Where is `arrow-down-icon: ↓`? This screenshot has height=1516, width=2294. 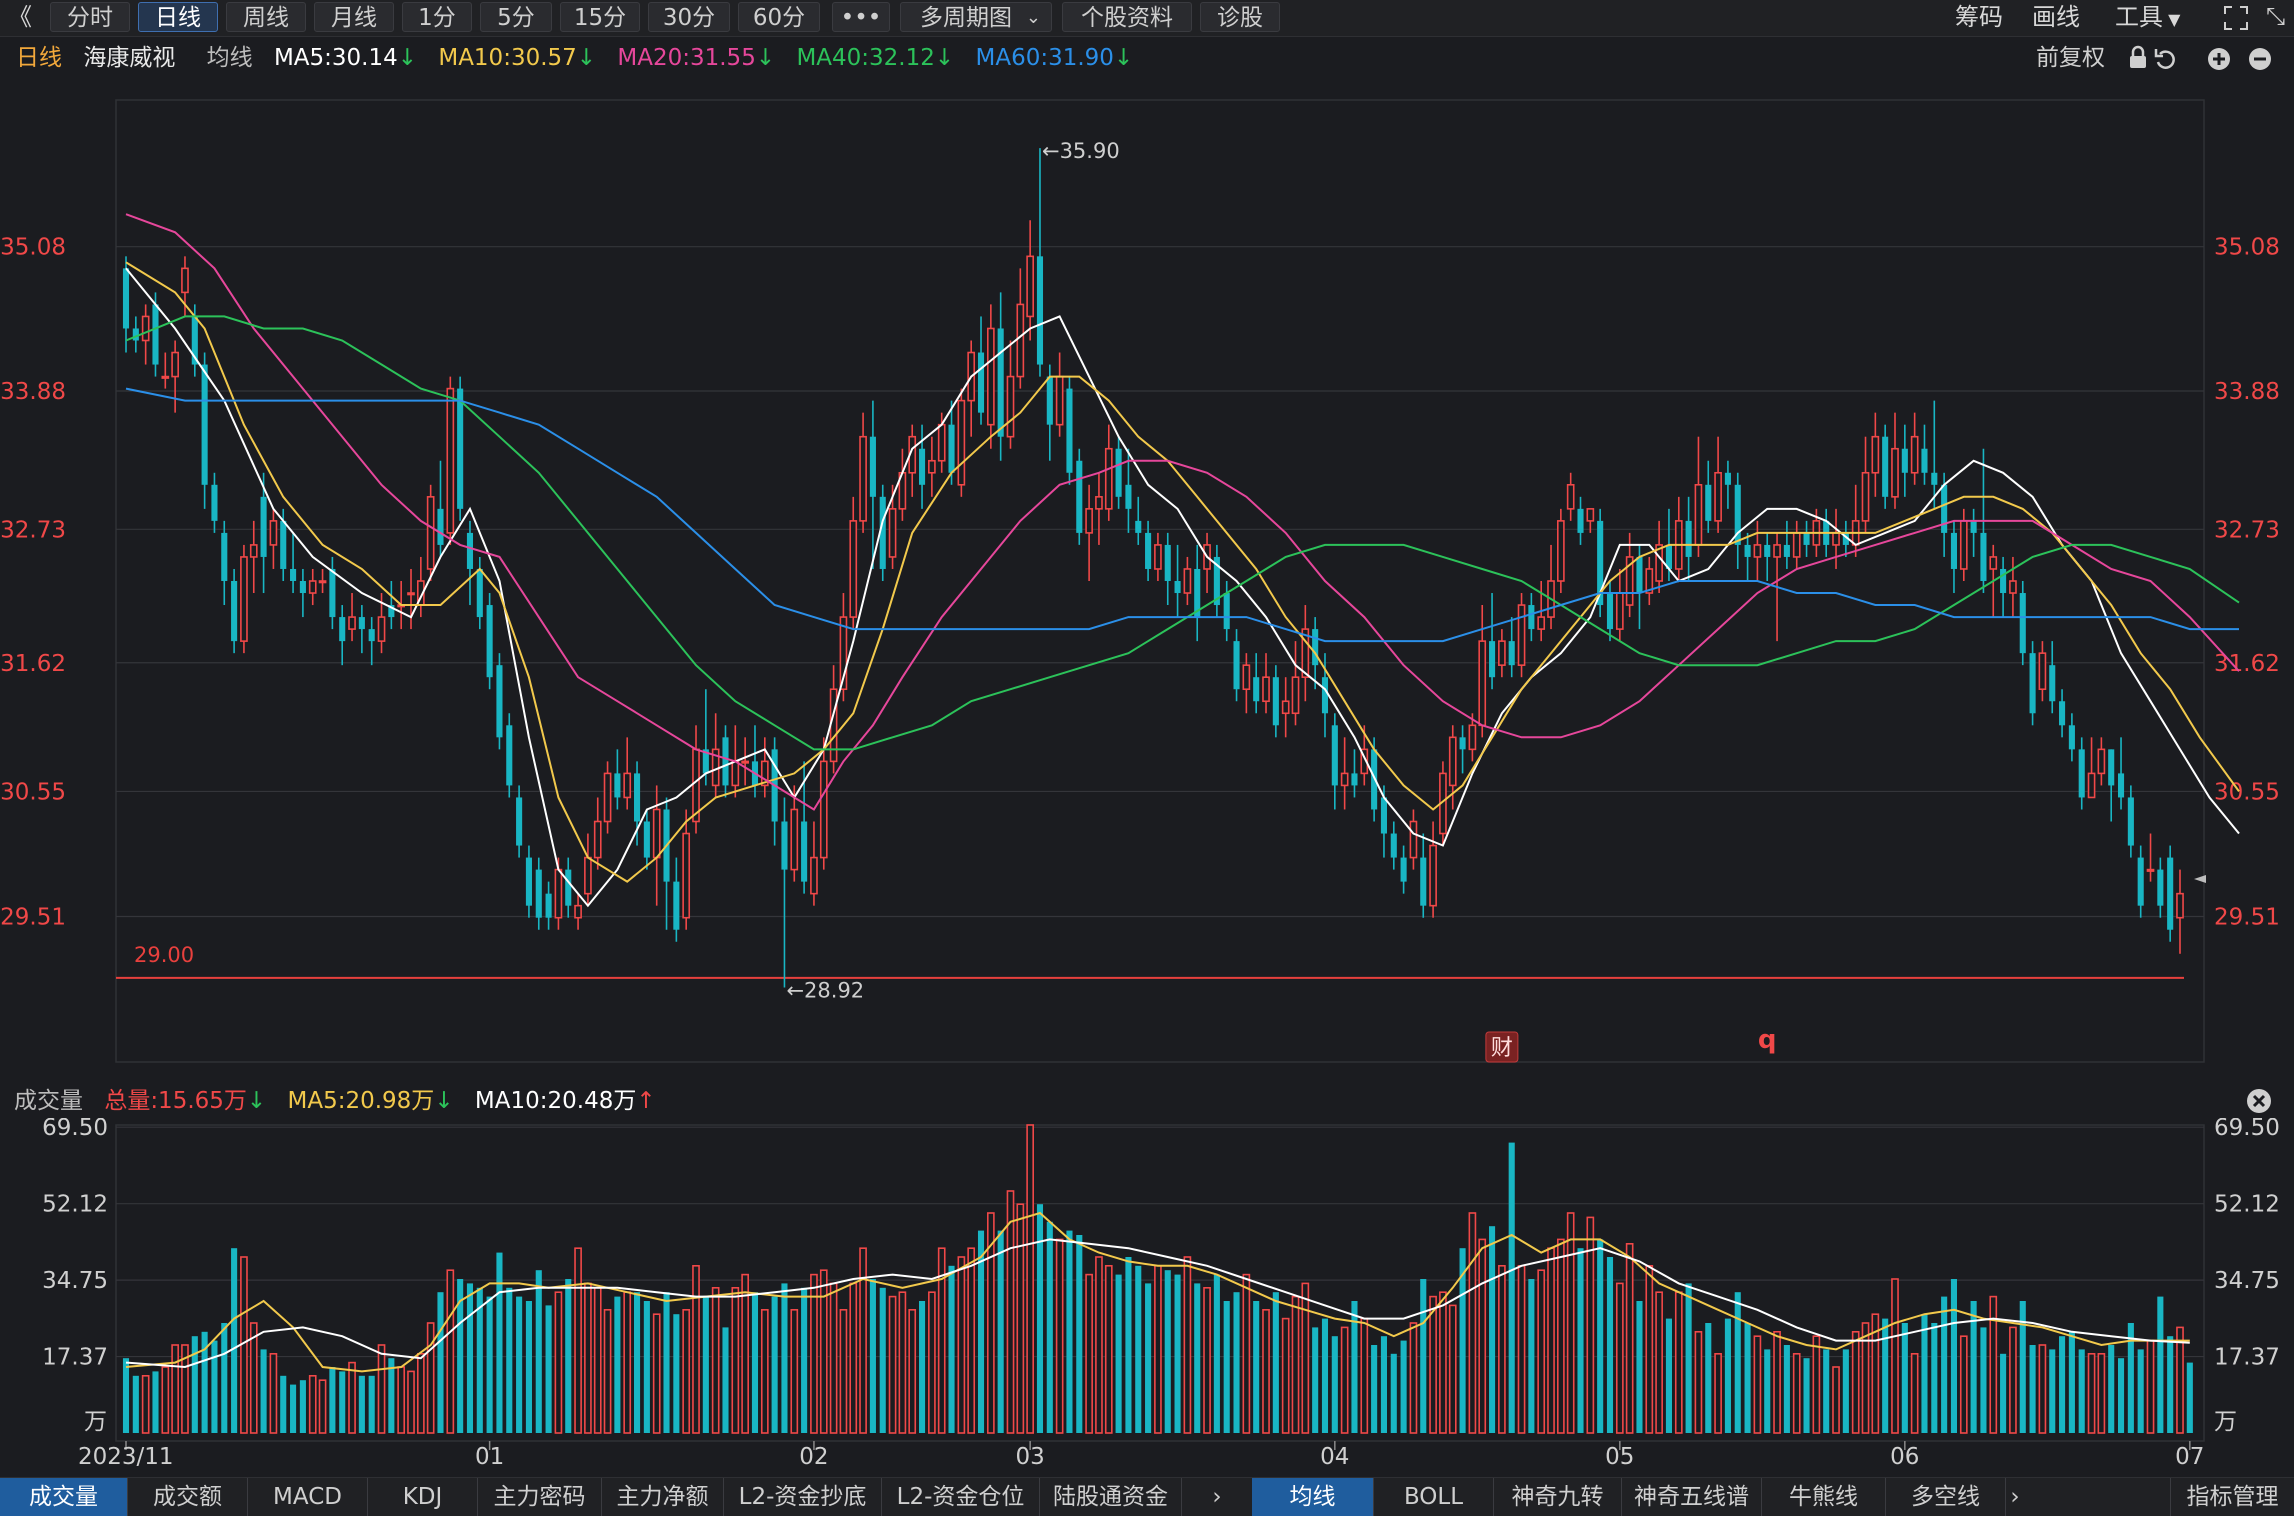 arrow-down-icon: ↓ is located at coordinates (407, 58).